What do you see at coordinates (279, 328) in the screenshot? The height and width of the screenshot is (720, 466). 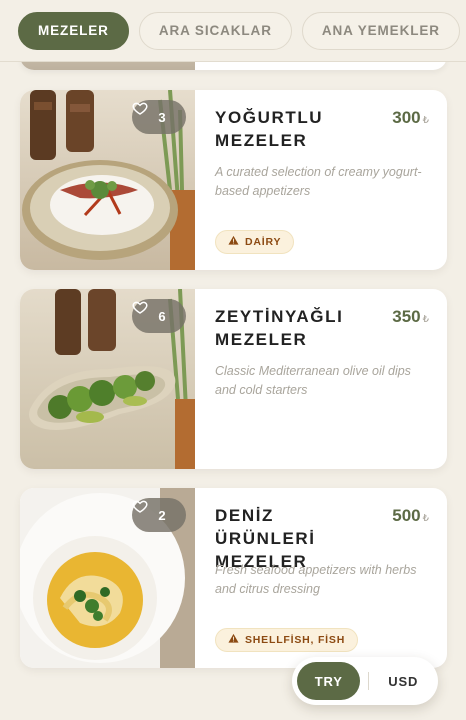 I see `card-title: ZEYTİNYAĞLI MEZELER` at bounding box center [279, 328].